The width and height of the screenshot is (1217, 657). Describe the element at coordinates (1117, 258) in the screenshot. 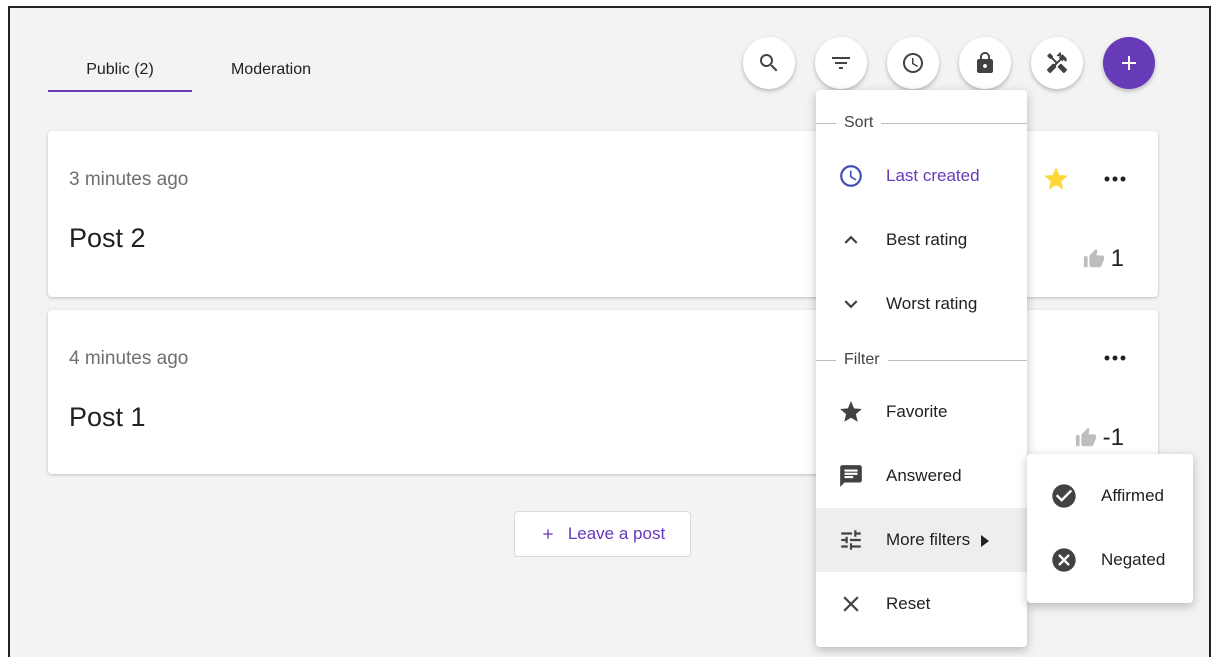

I see `rating-value: 1` at that location.